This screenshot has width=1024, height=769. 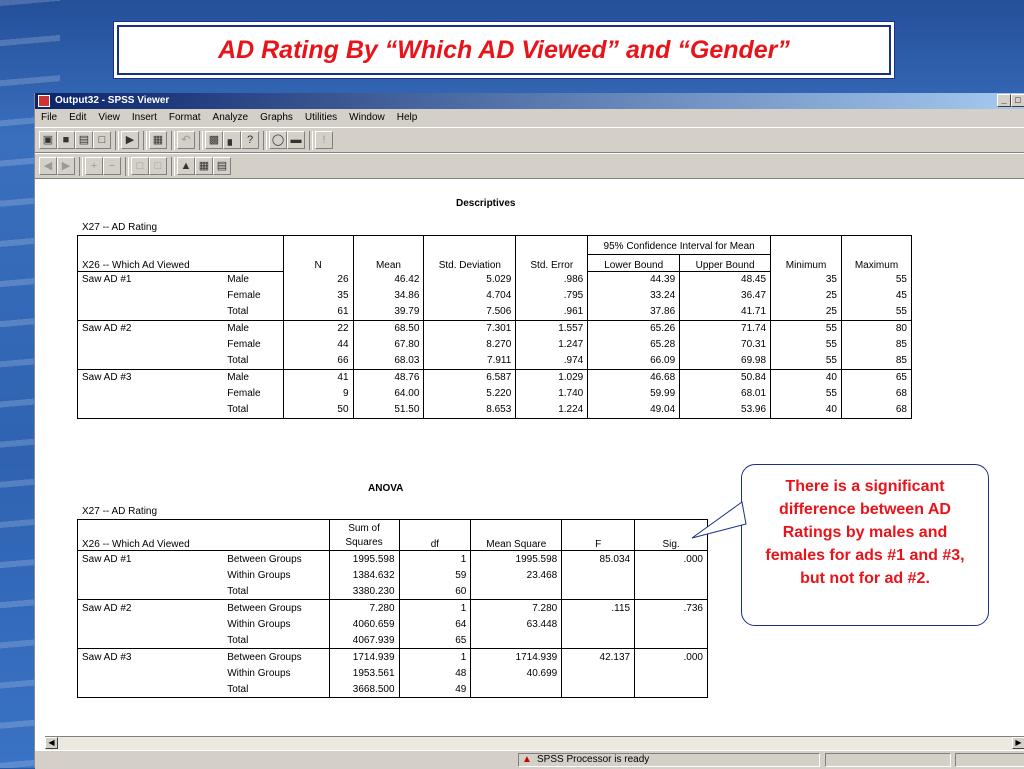 I want to click on cell-sig: .000, so click(x=671, y=656).